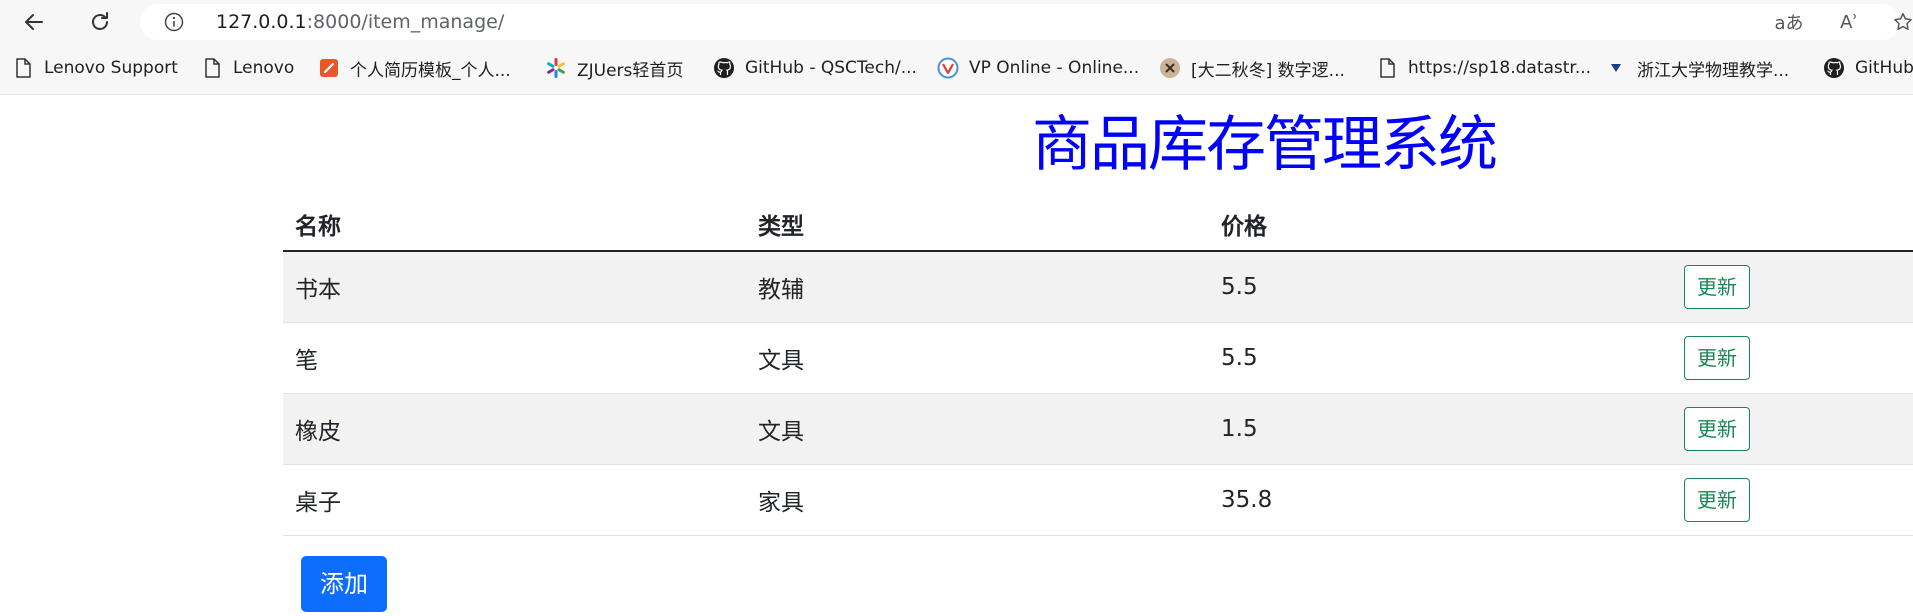 The height and width of the screenshot is (616, 1913). I want to click on table-row: 桌子 家具 35.8 更新, so click(1098, 500).